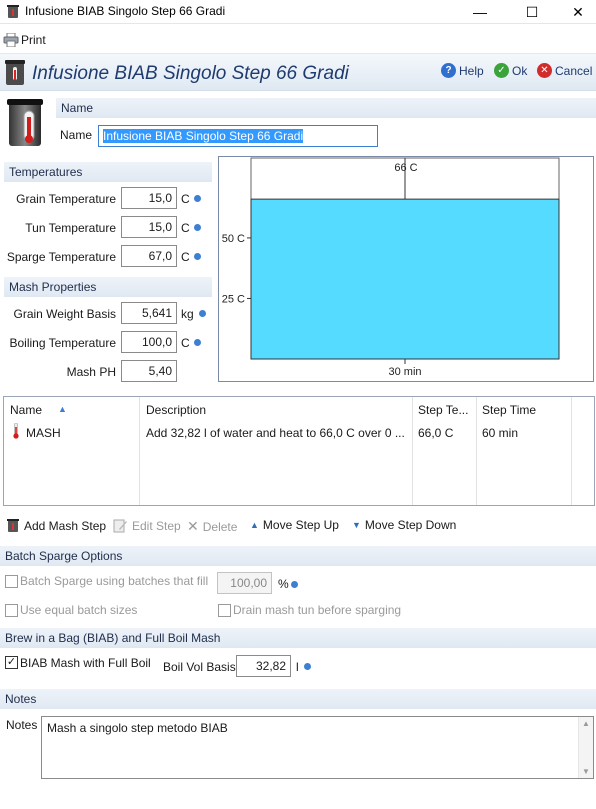  Describe the element at coordinates (283, 584) in the screenshot. I see `batch-fill-unit: %` at that location.